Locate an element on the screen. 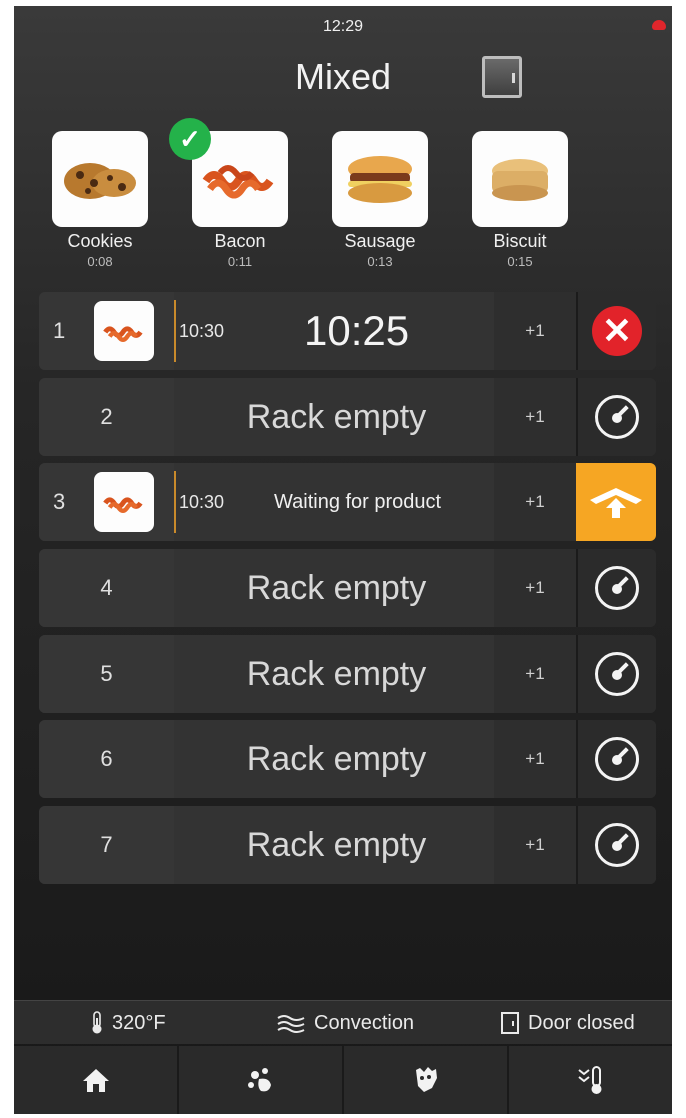 The image size is (686, 1118). product-sausage: Sausage 0:13 is located at coordinates (380, 200).